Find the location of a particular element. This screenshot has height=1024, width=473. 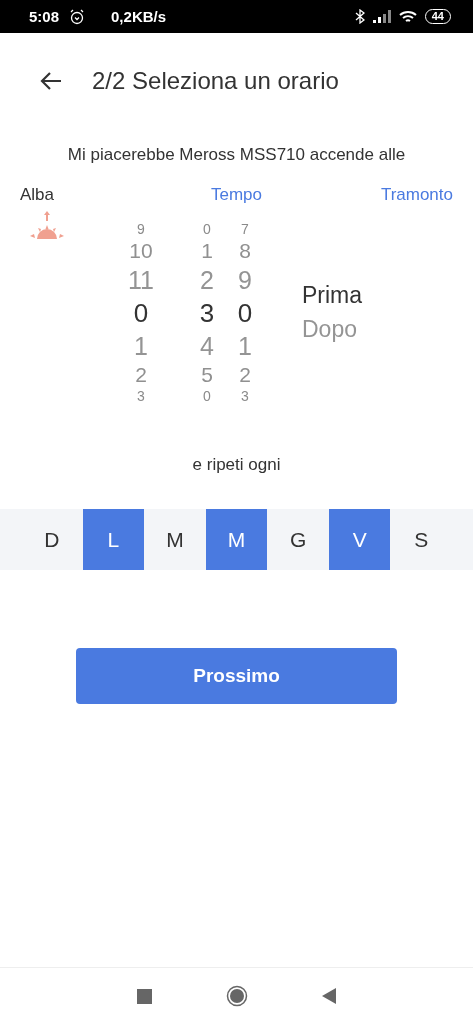

network-speed: 0,2KB/s is located at coordinates (139, 16).